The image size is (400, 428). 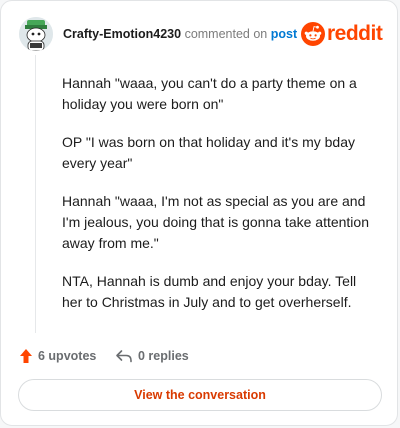 I want to click on reddit-wordmark: reddit, so click(x=355, y=33).